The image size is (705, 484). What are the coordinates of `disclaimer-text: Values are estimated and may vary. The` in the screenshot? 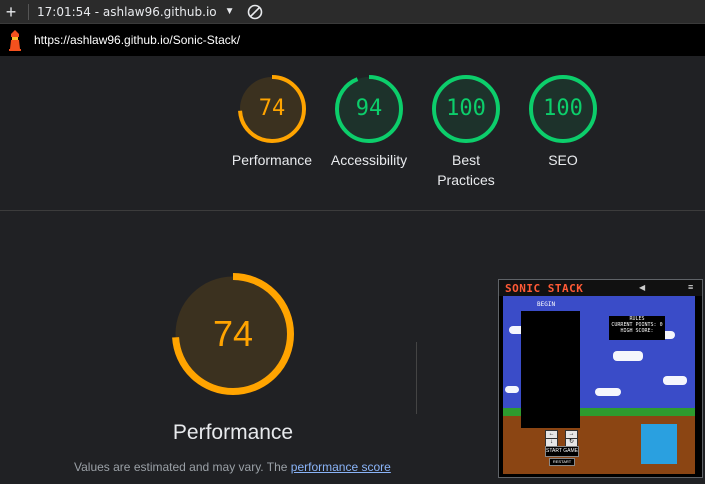 It's located at (182, 467).